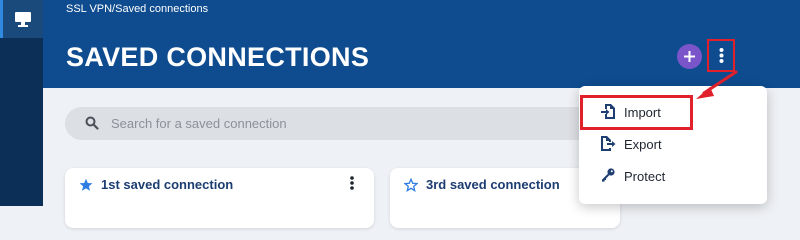 This screenshot has width=800, height=240. Describe the element at coordinates (92, 123) in the screenshot. I see `search-icon` at that location.